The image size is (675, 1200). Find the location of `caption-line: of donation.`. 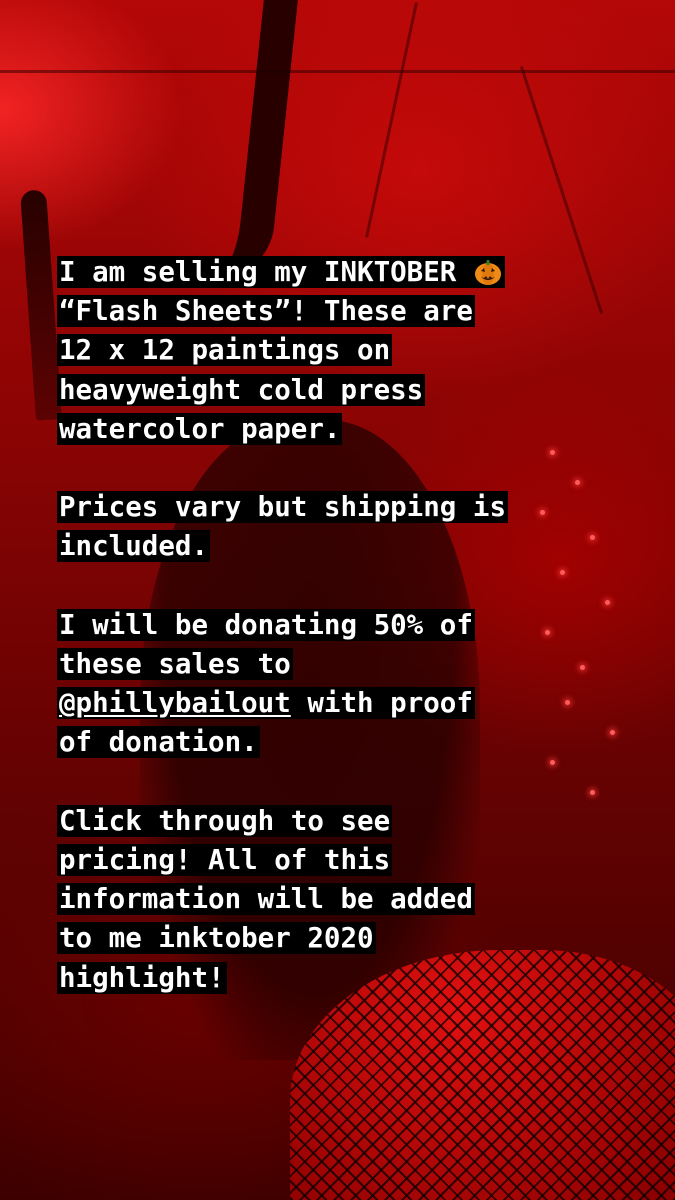

caption-line: of donation. is located at coordinates (158, 742).